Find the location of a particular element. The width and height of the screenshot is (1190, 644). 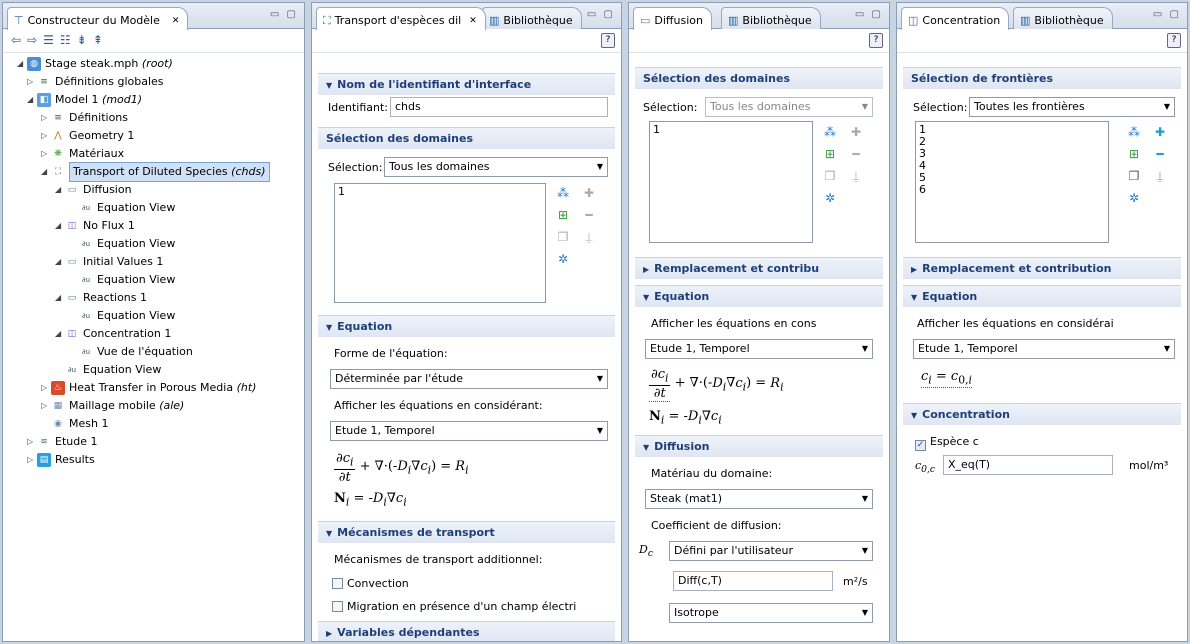

isotropy-dropdown: Isotrope ▼ is located at coordinates (771, 613).